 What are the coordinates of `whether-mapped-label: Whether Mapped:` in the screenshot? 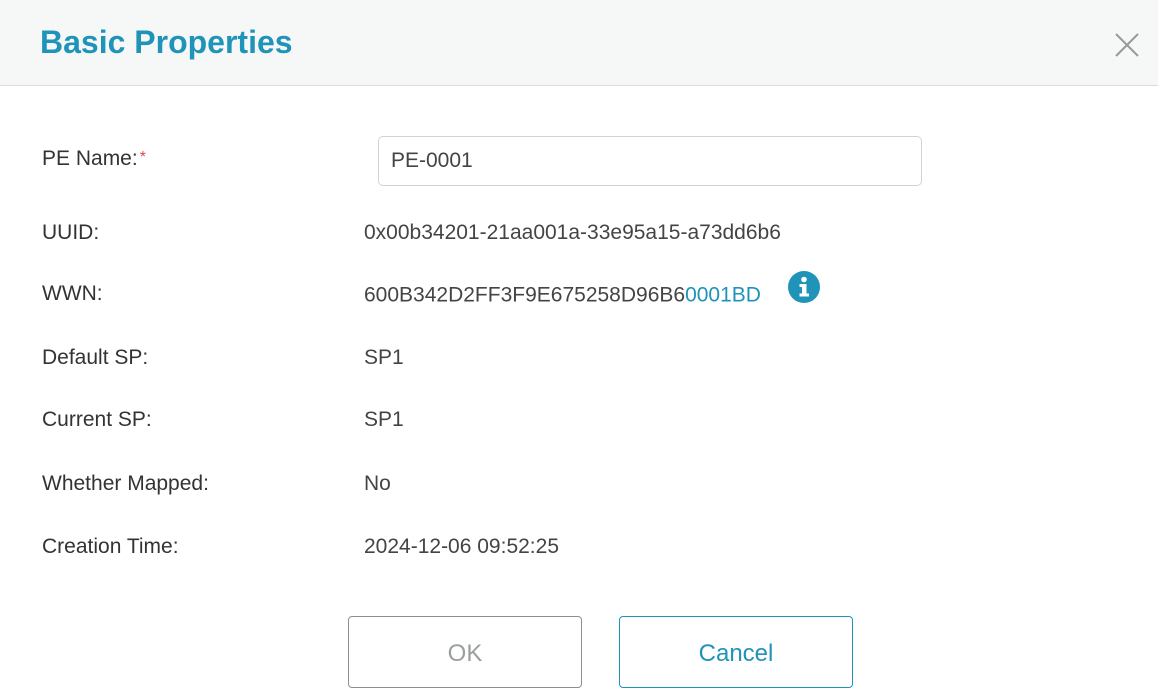 It's located at (125, 483).